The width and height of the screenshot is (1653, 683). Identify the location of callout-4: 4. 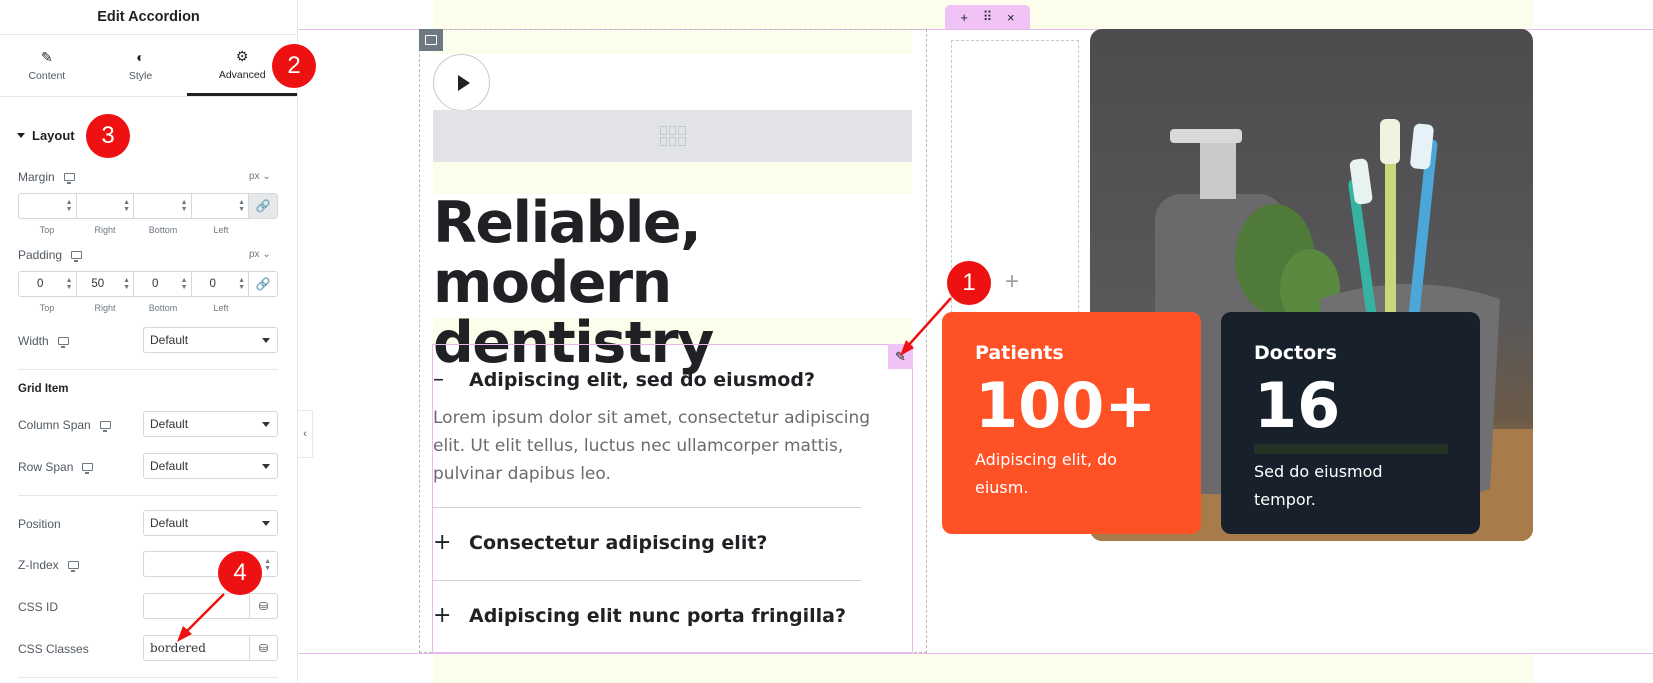
(240, 573).